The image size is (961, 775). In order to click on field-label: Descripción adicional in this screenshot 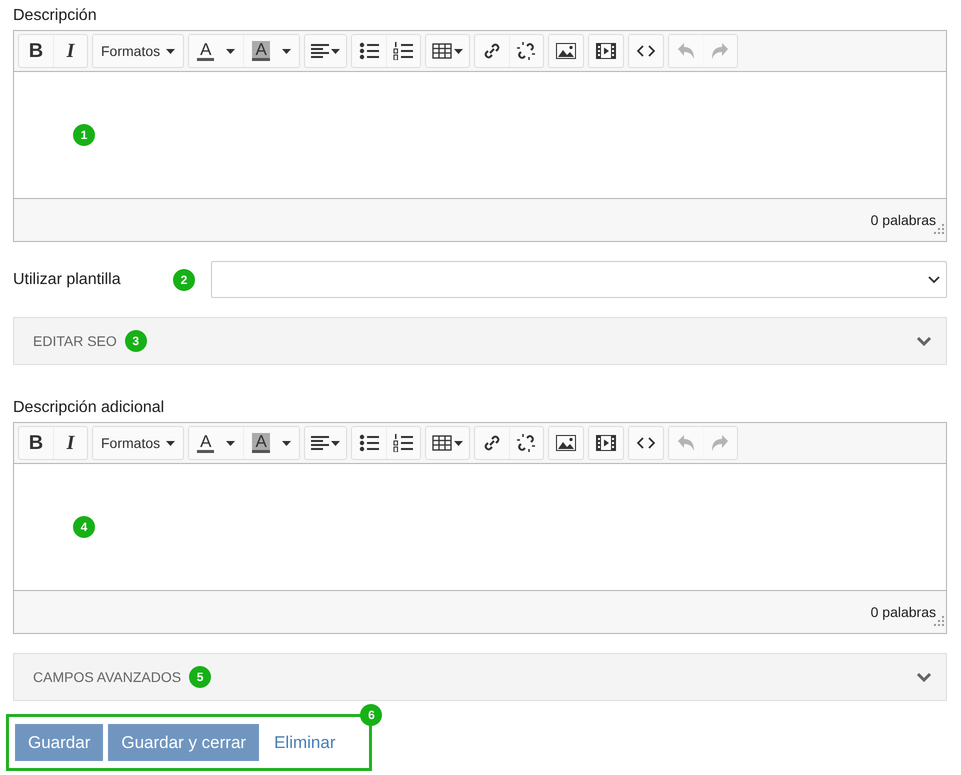, I will do `click(88, 408)`.